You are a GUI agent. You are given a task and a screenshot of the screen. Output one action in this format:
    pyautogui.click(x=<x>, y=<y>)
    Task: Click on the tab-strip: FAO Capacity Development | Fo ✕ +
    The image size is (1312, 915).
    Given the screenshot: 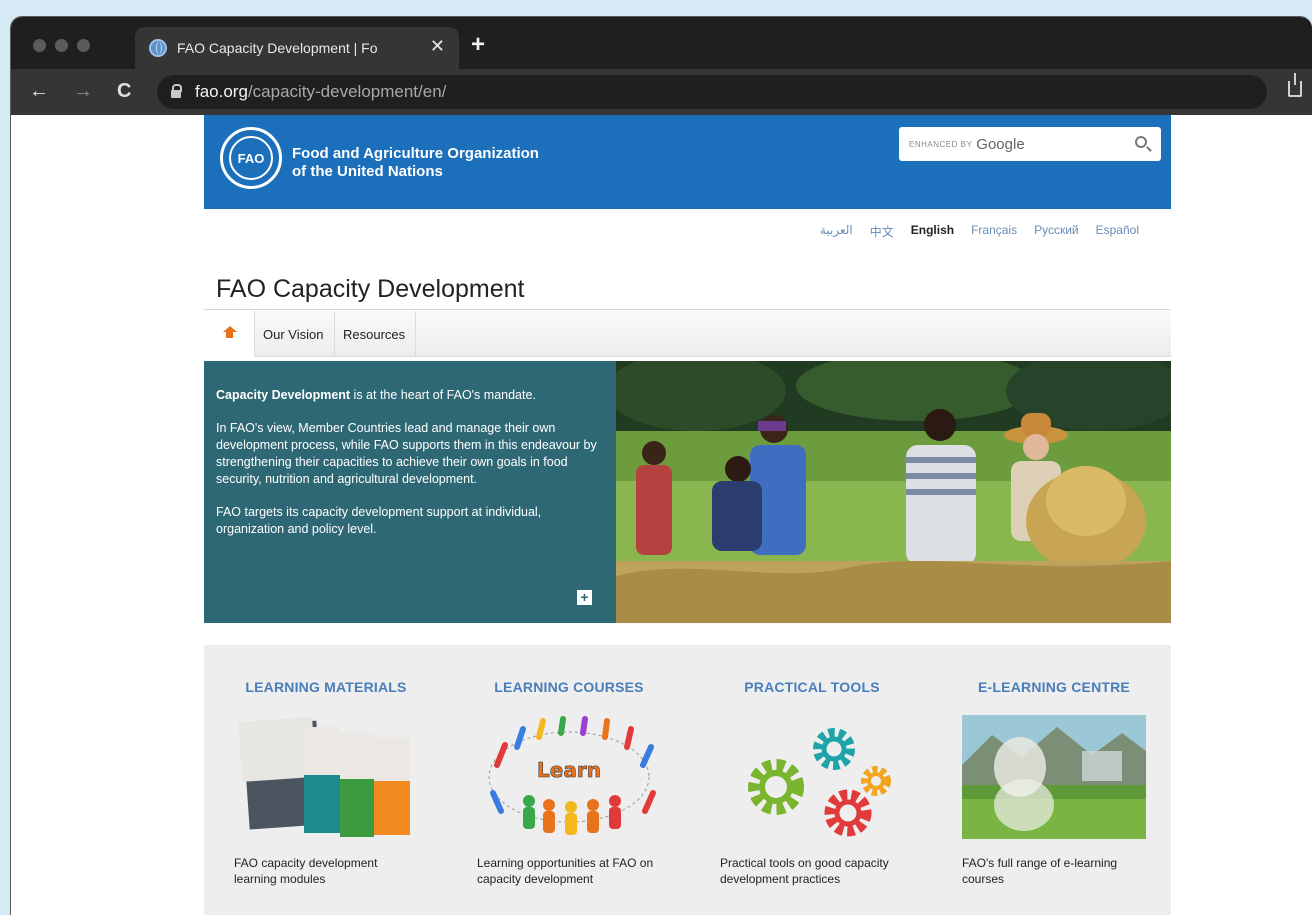 What is the action you would take?
    pyautogui.click(x=661, y=43)
    